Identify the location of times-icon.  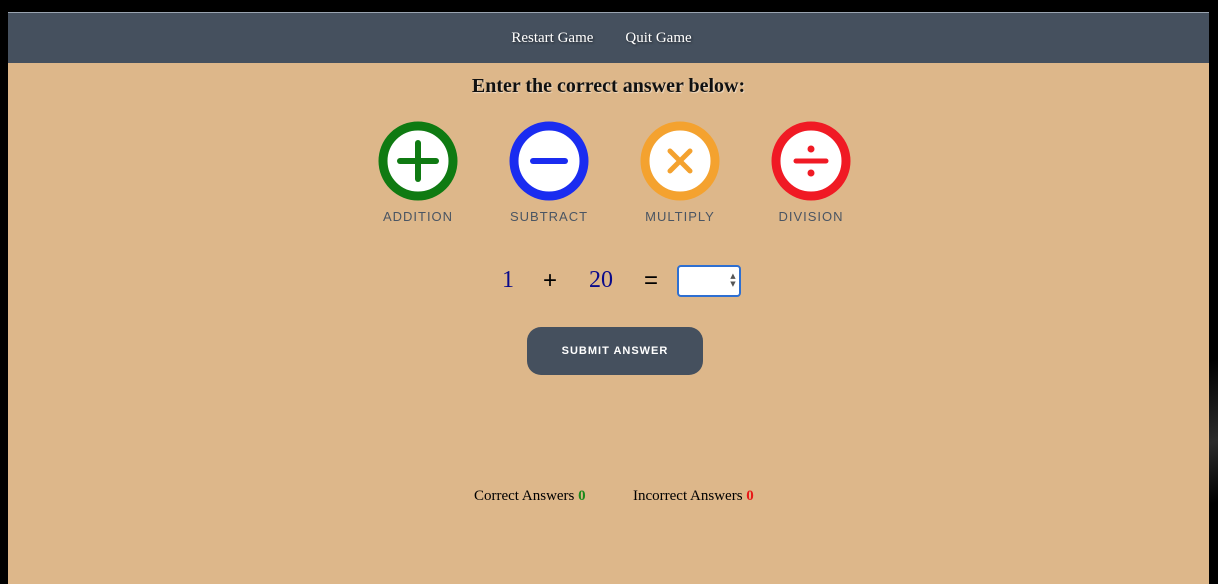
(680, 161).